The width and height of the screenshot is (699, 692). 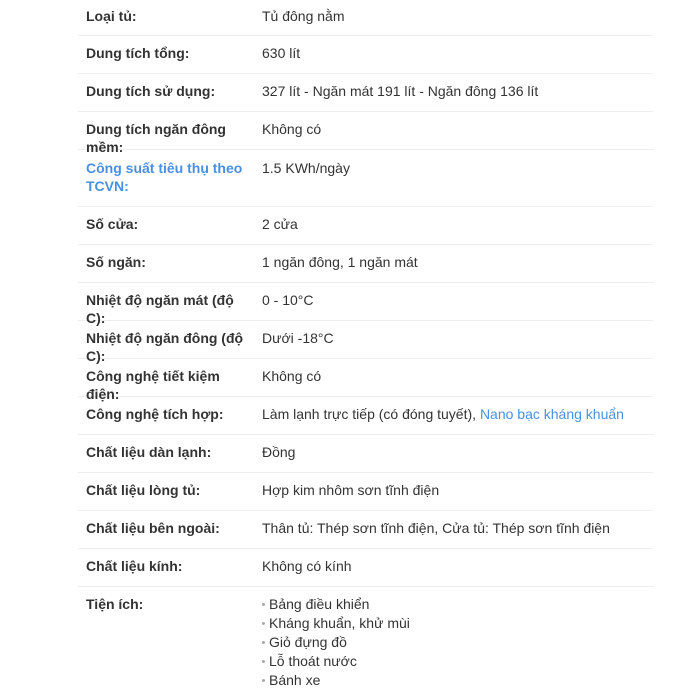 I want to click on spec-value-text: Làm lạnh trực tiếp (có đóng tuyết),, so click(x=369, y=414).